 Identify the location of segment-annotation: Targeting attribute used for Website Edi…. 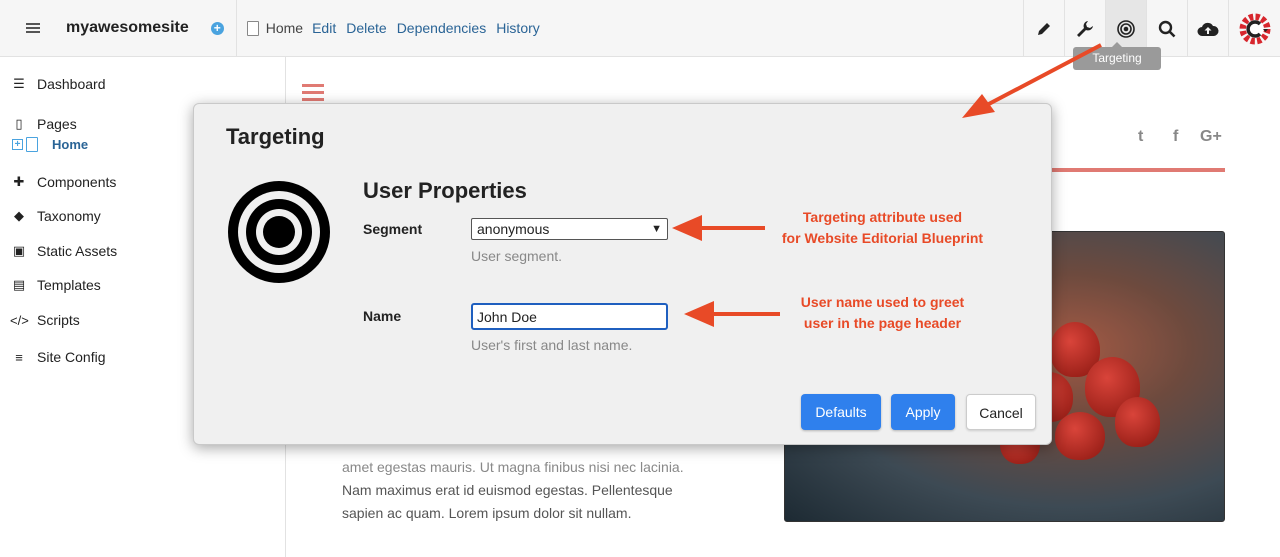
(882, 228).